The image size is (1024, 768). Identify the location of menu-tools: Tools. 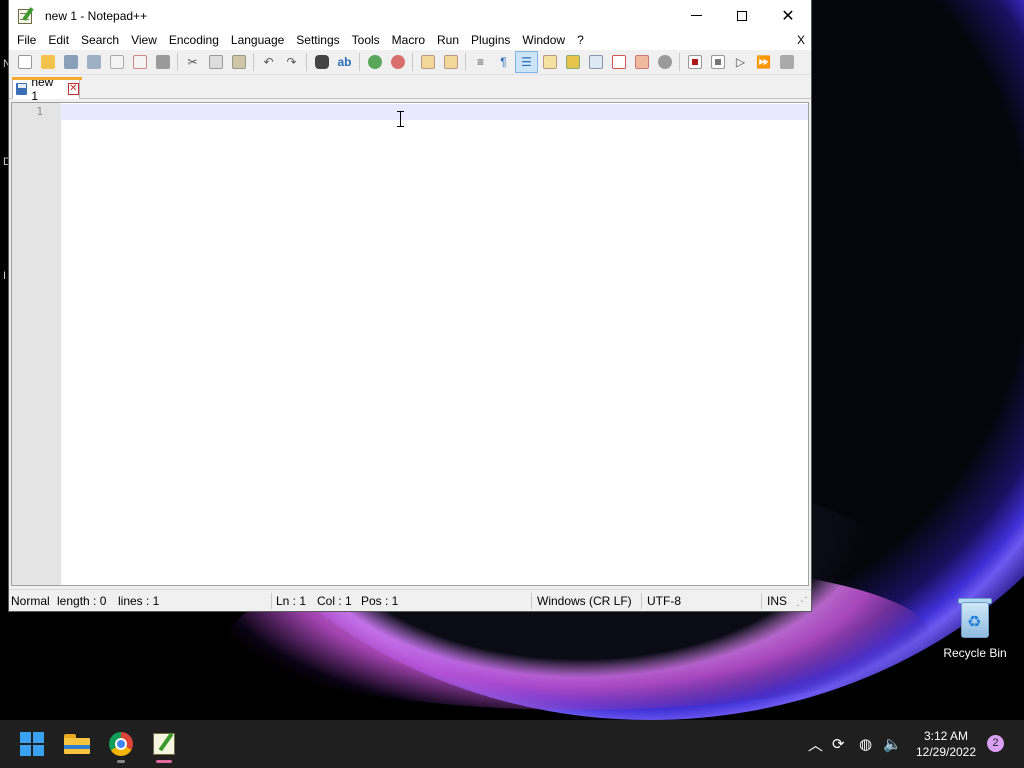
(366, 40).